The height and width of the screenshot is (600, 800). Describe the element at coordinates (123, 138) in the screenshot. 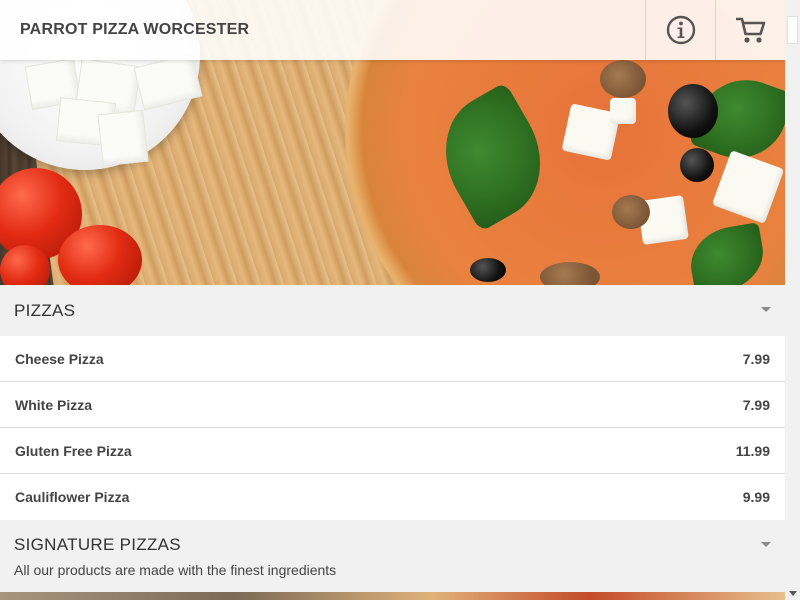

I see `cheese-cube` at that location.